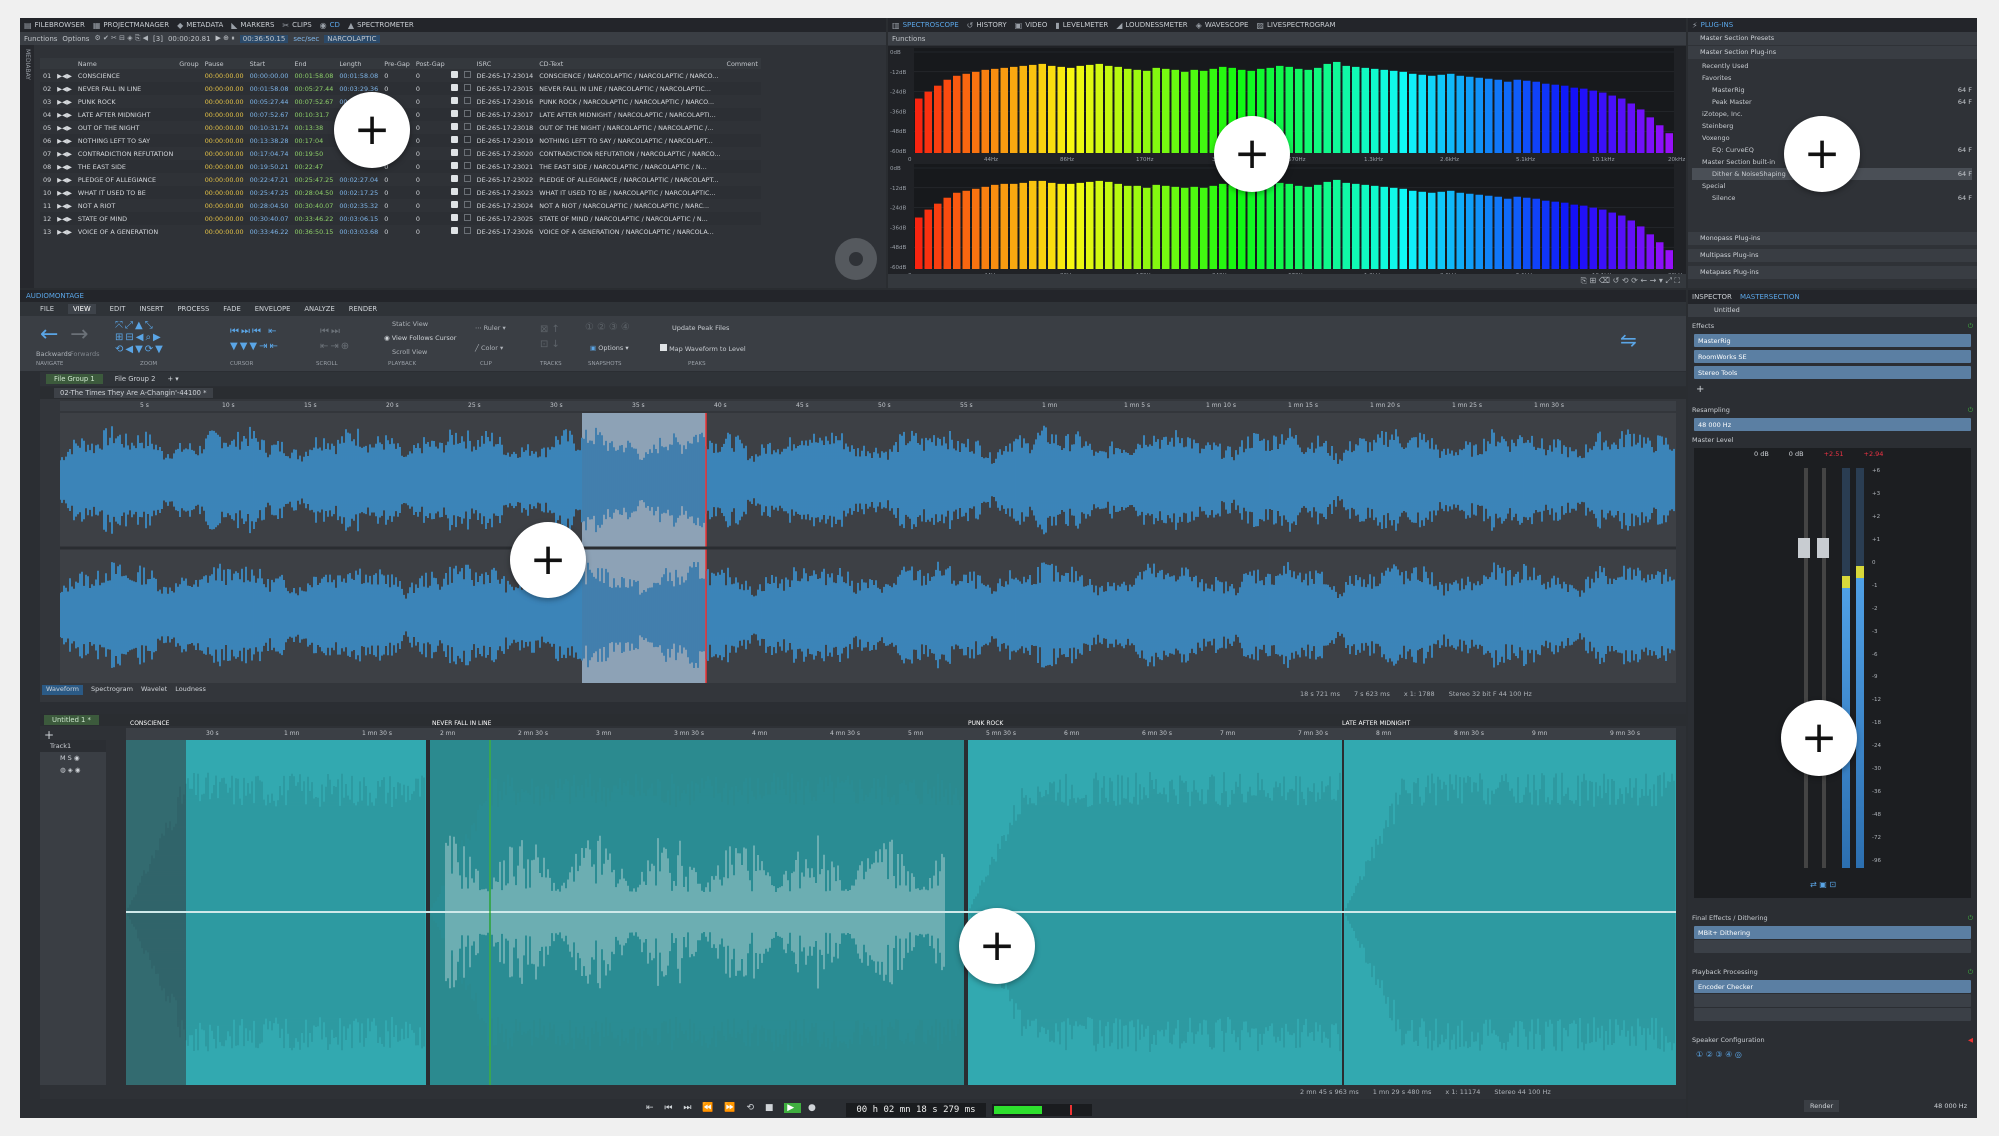 This screenshot has width=1999, height=1136. I want to click on view-tab-waveform: Waveform, so click(62, 690).